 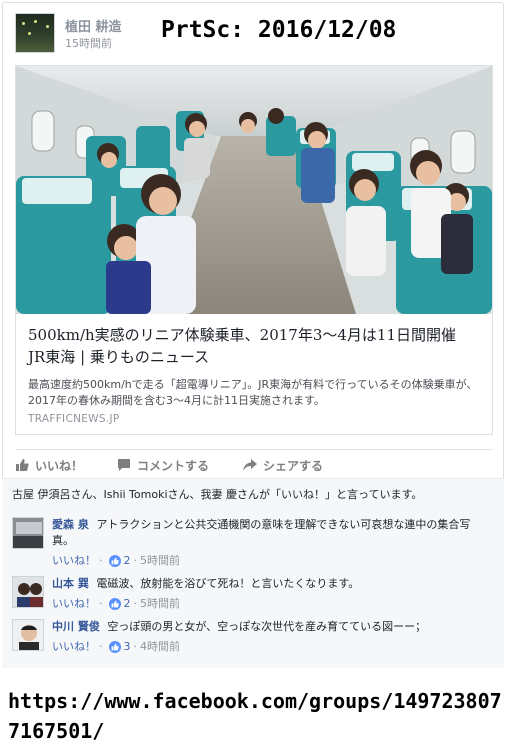 What do you see at coordinates (93, 25) in the screenshot?
I see `author-name: 植田 耕造` at bounding box center [93, 25].